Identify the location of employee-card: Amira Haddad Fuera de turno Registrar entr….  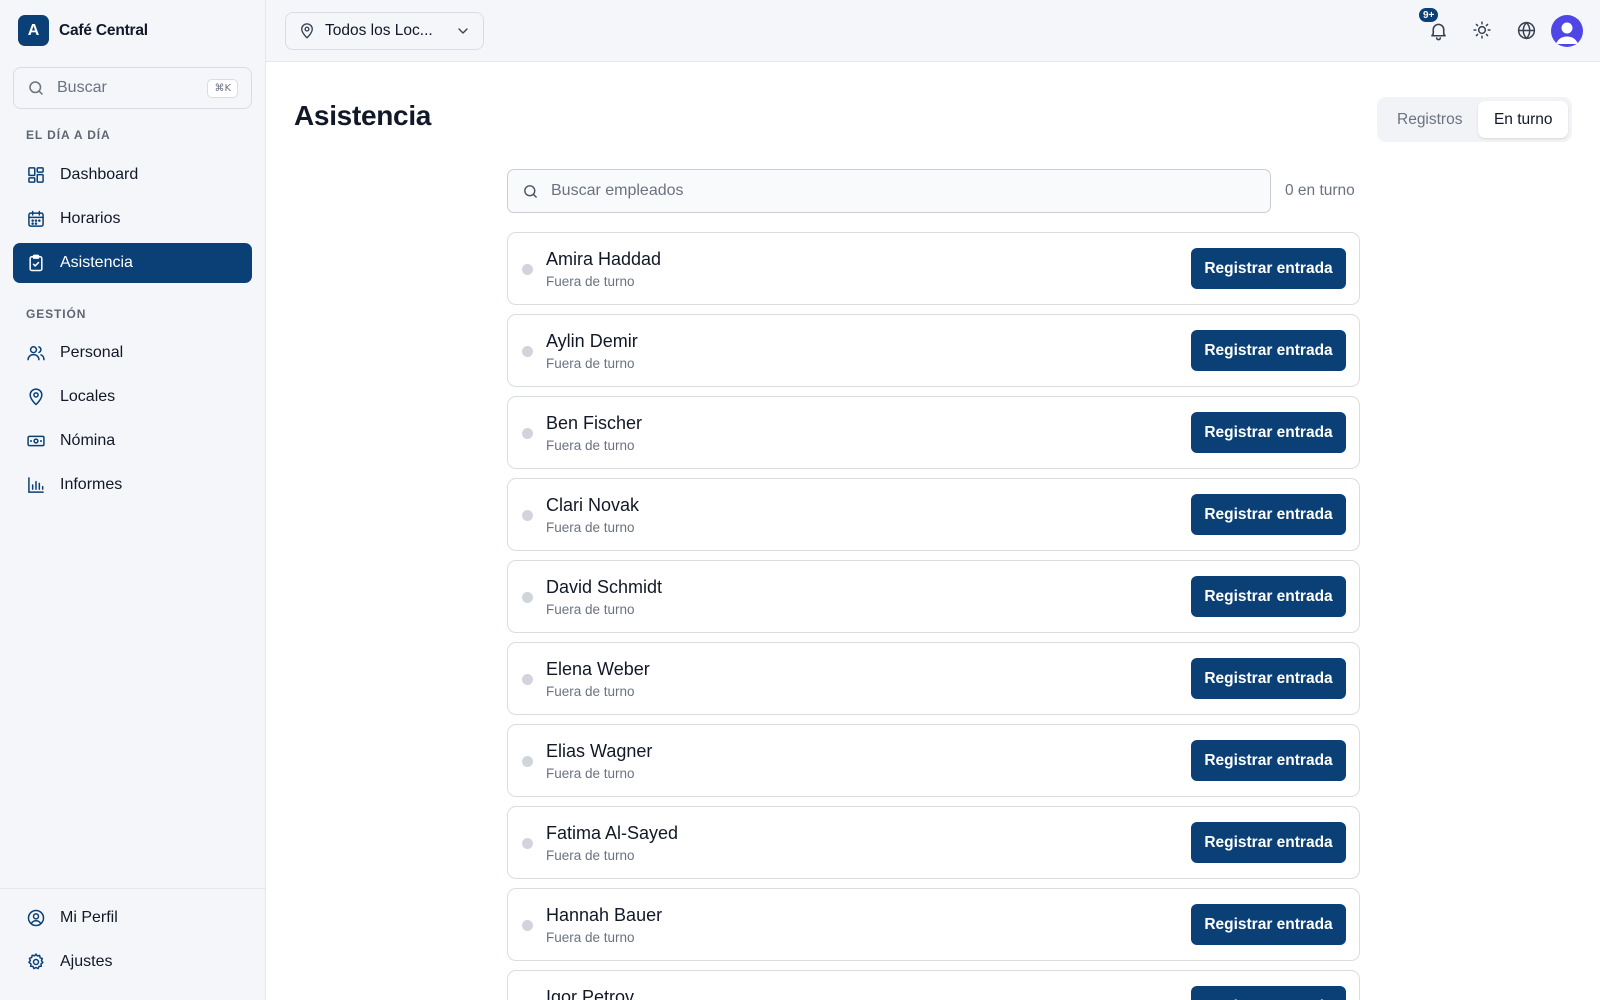
(933, 268).